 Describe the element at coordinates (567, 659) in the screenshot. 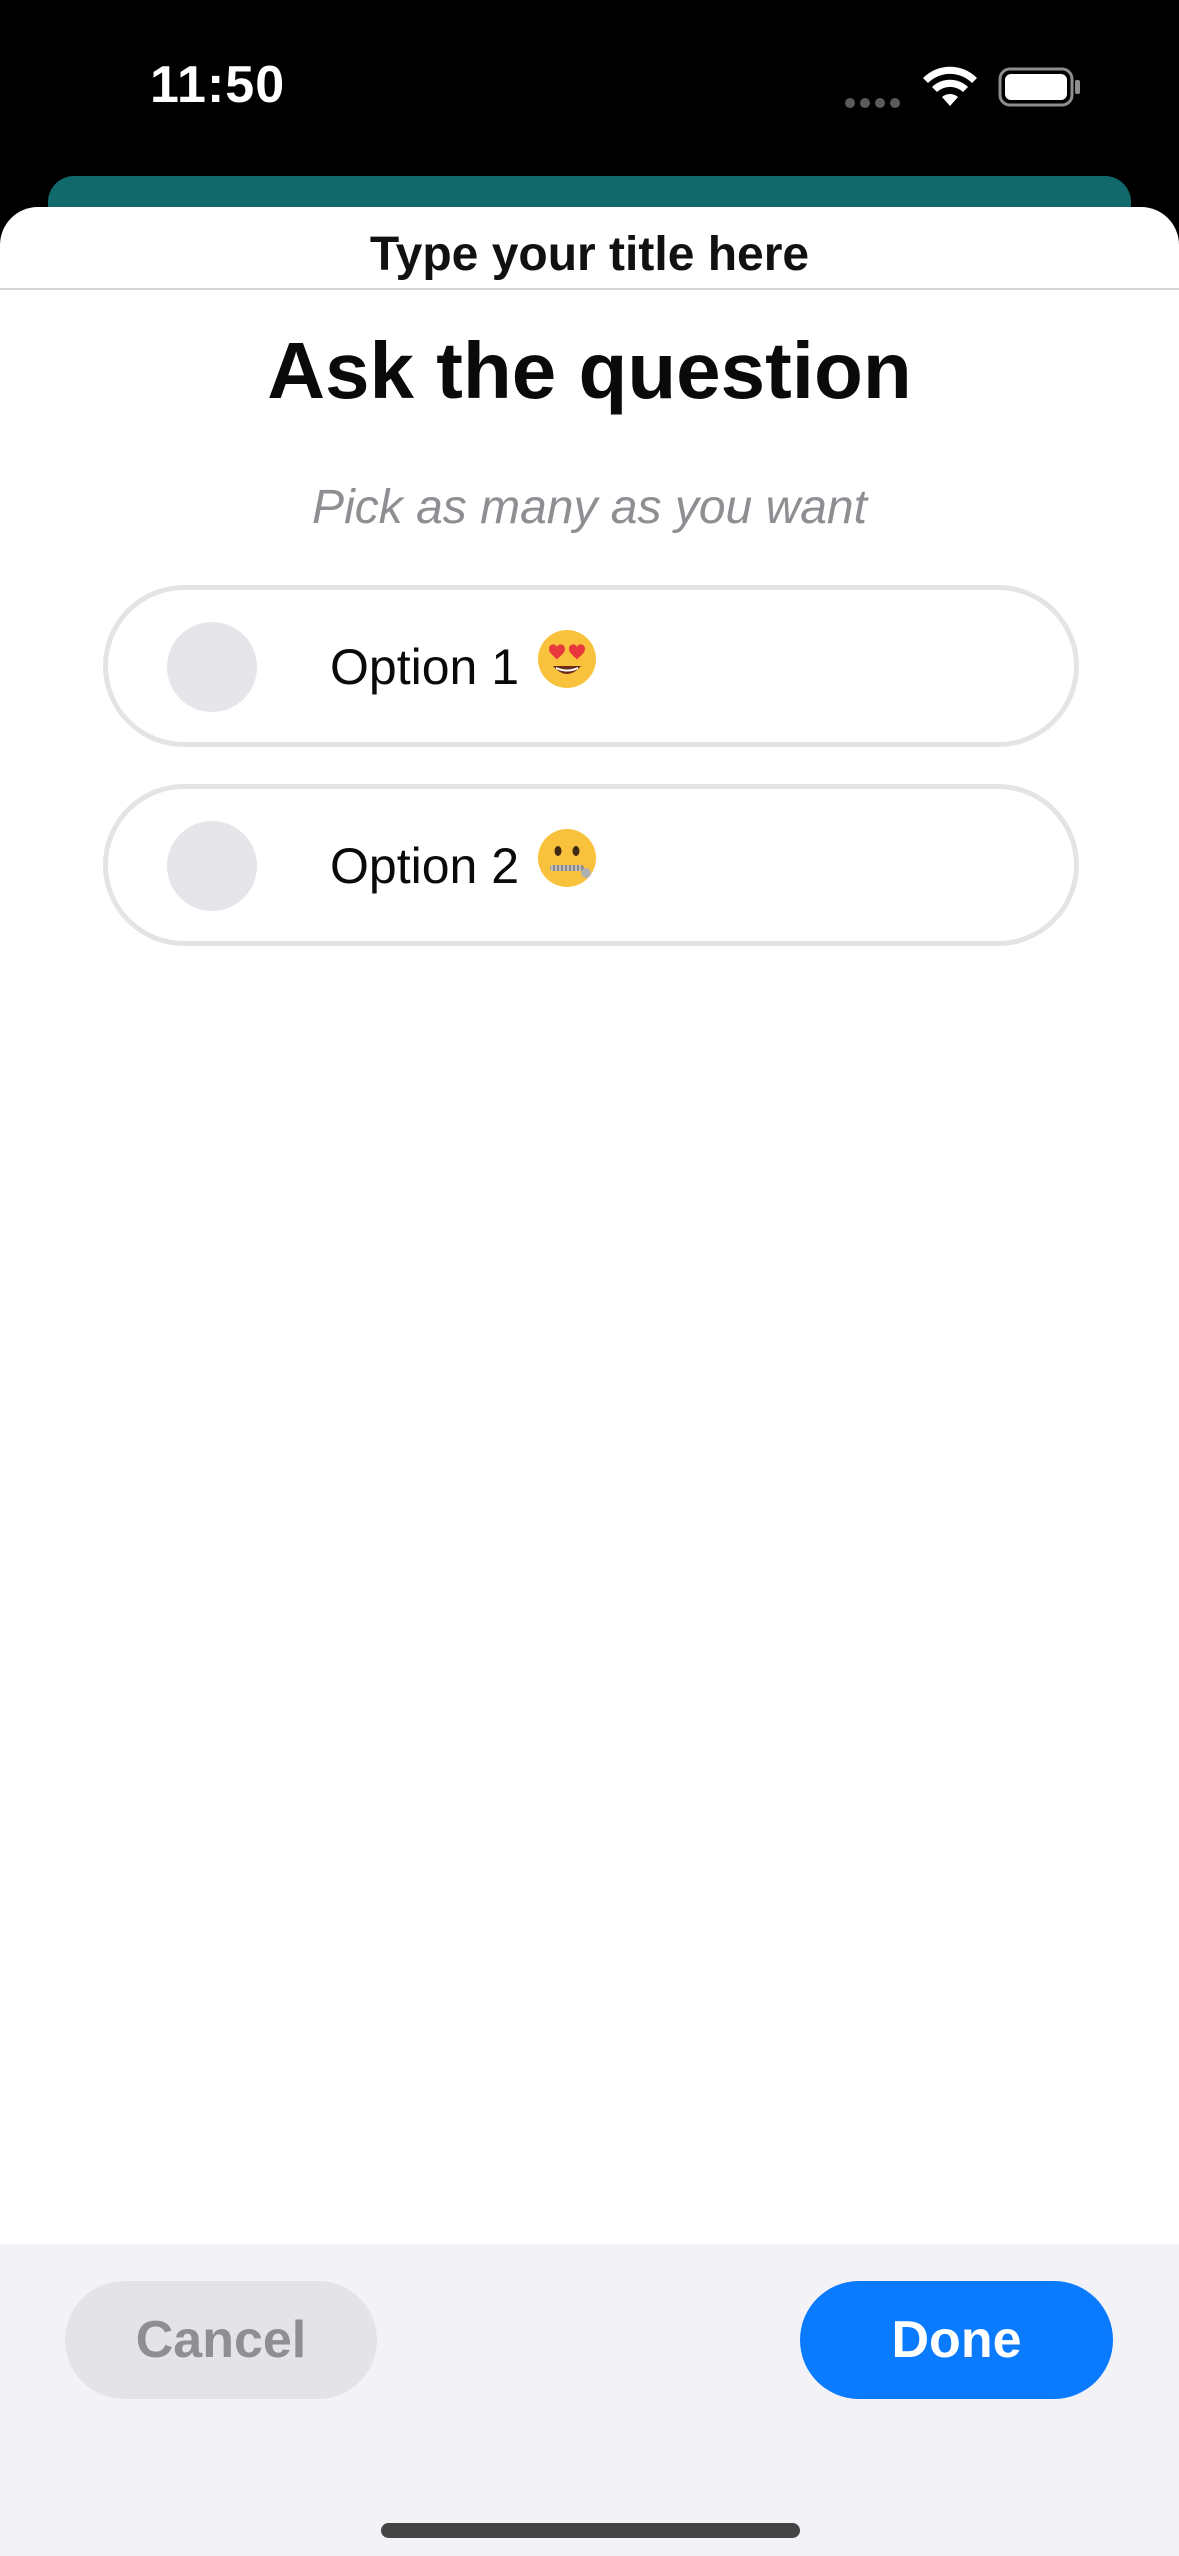

I see `heart-eyes-emoji-icon` at that location.